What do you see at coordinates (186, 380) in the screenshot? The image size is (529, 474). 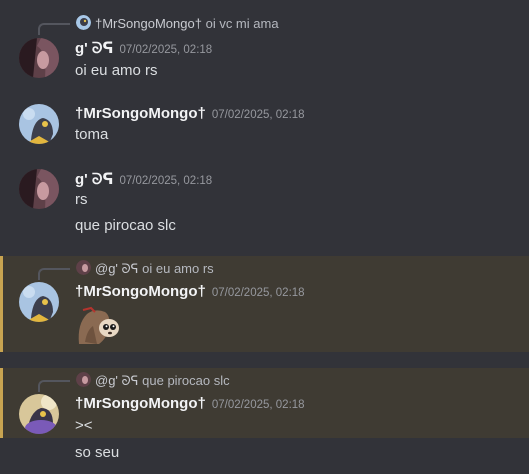 I see `reply-content: que pirocao slc` at bounding box center [186, 380].